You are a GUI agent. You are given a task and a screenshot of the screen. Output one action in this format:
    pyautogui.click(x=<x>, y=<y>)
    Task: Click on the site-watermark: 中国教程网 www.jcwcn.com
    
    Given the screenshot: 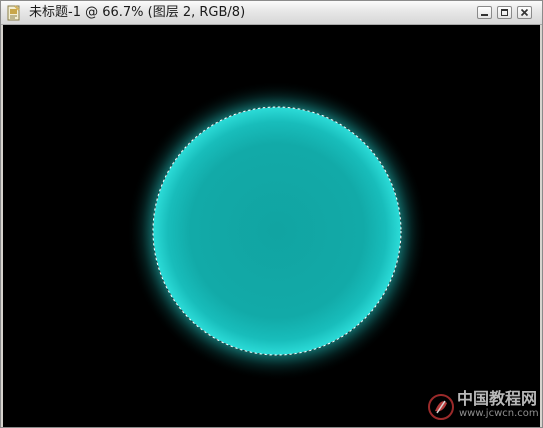 What is the action you would take?
    pyautogui.click(x=481, y=407)
    